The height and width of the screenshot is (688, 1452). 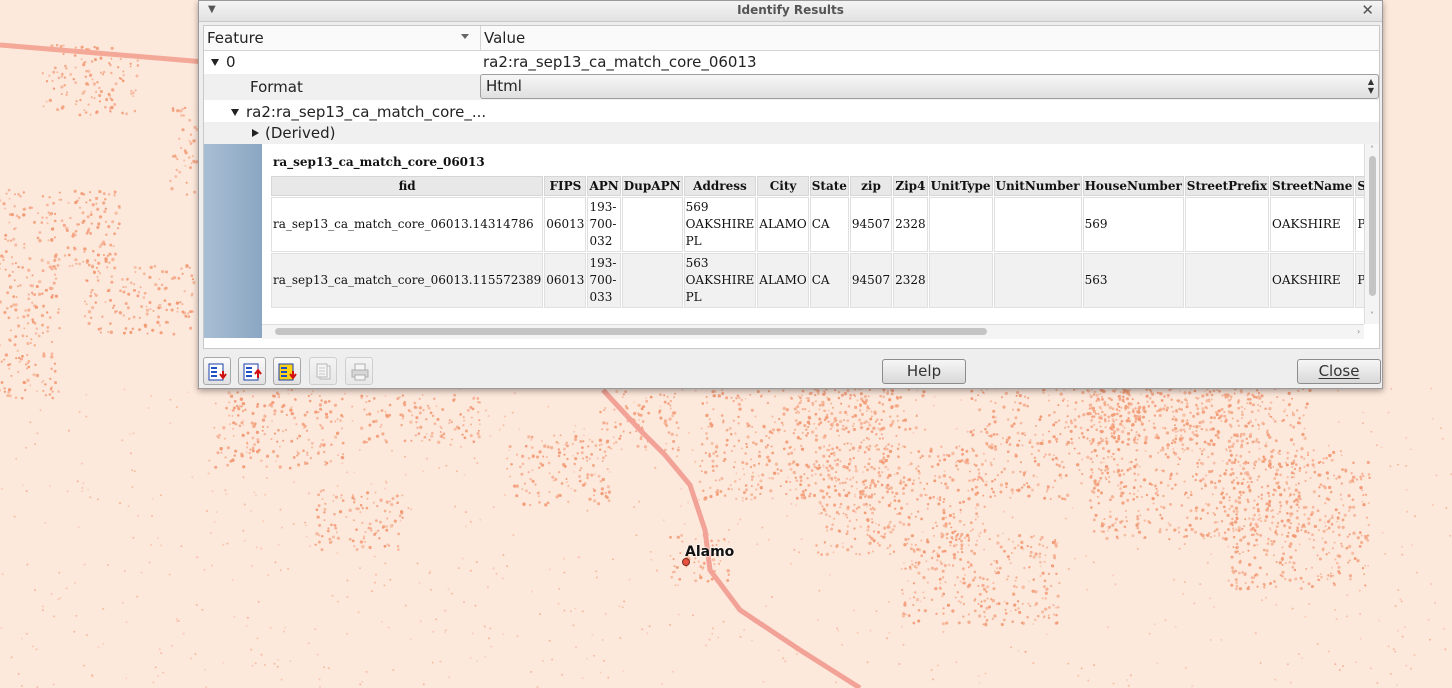 What do you see at coordinates (829, 186) in the screenshot?
I see `column-header-state: State` at bounding box center [829, 186].